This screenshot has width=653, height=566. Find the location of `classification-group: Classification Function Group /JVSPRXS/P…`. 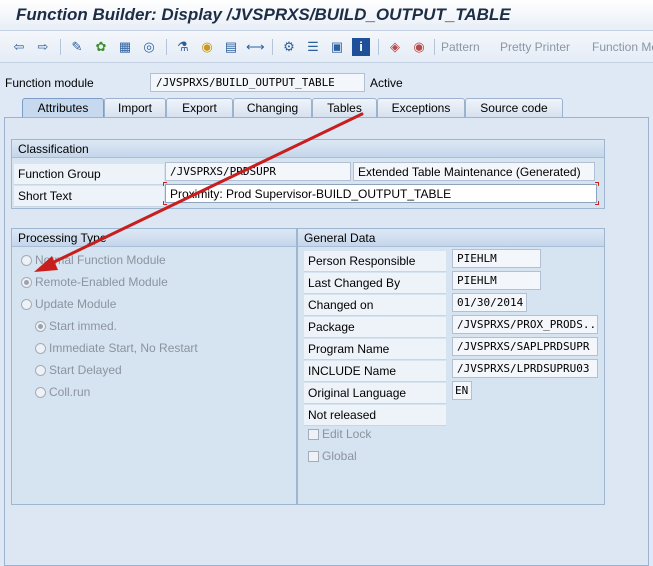

classification-group: Classification Function Group /JVSPRXS/P… is located at coordinates (308, 174).